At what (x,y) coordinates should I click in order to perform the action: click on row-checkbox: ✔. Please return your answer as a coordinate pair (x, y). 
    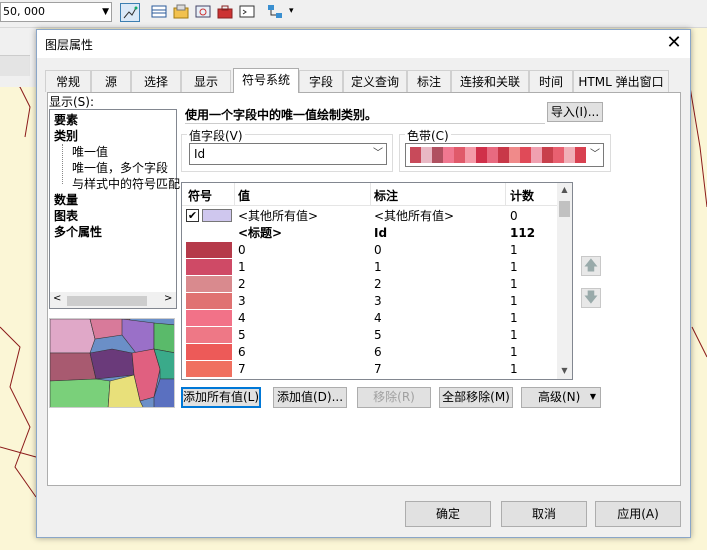
    Looking at the image, I should click on (192, 215).